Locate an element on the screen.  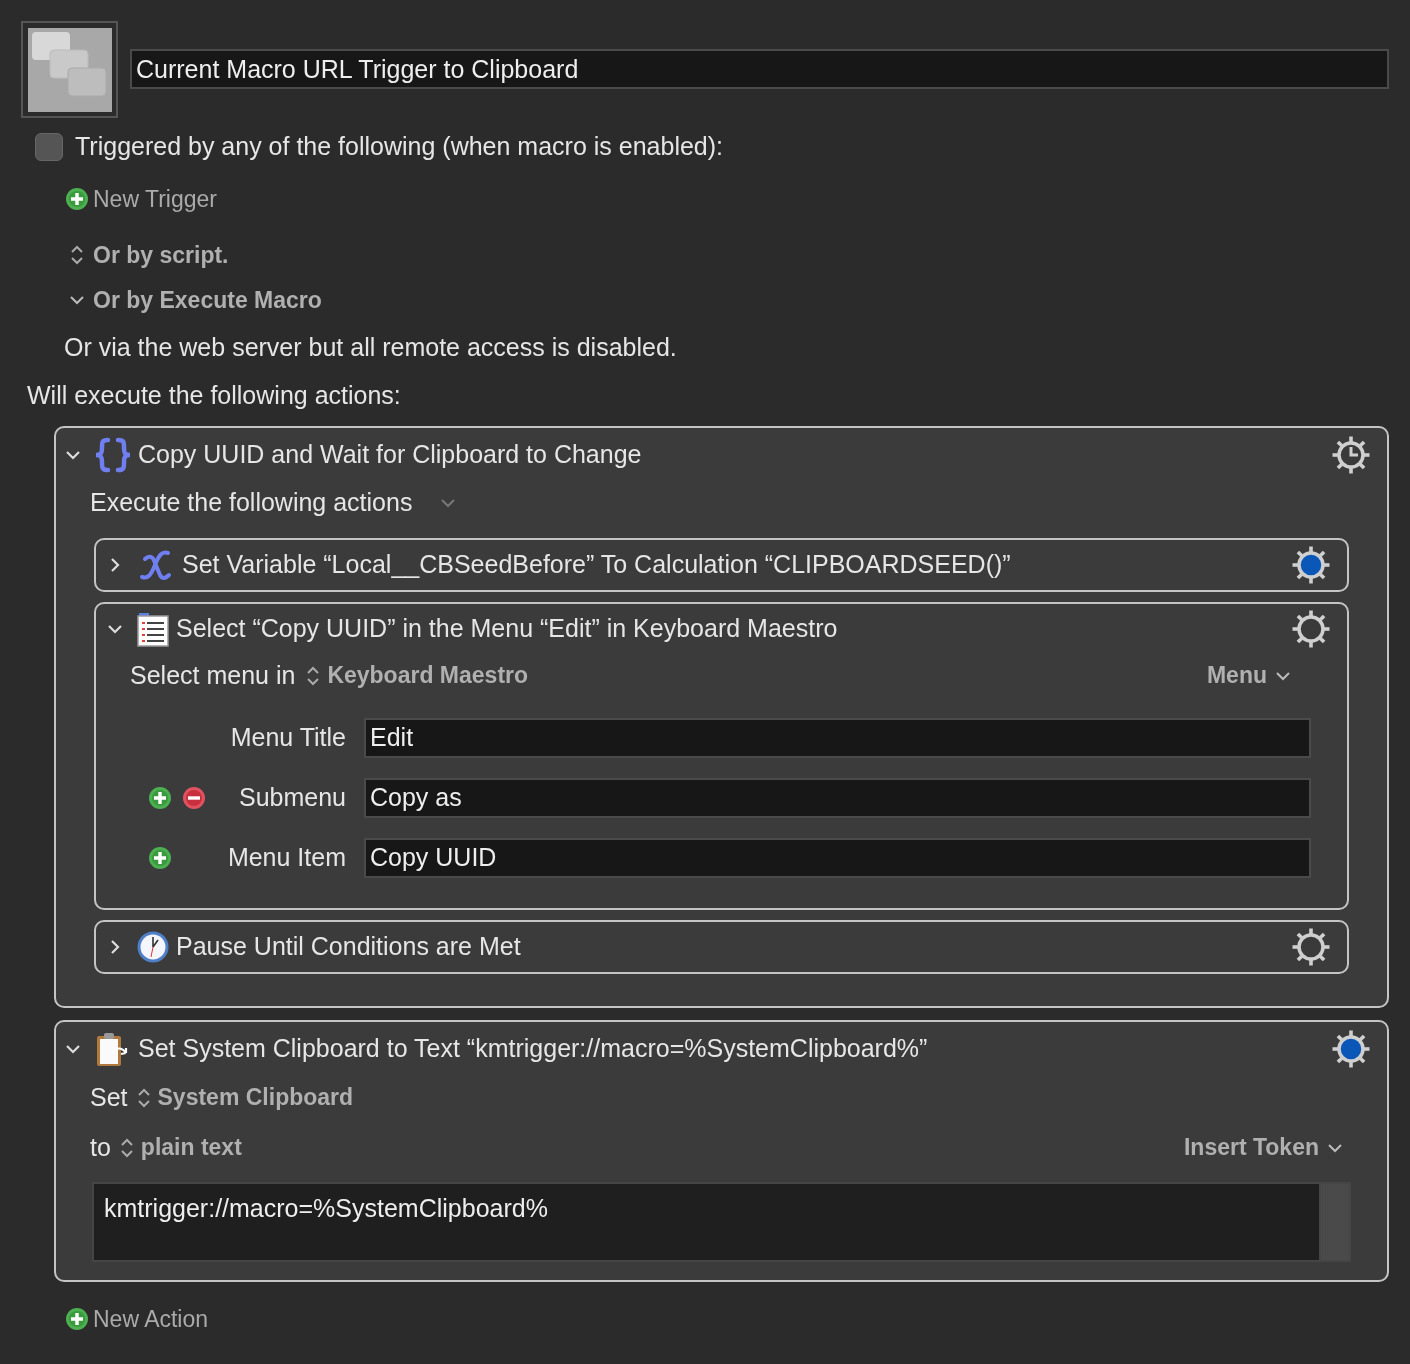
action-title: Set Variable “Local__CBSeedBefore” To Calculation “CLIPBOARDSEED()” is located at coordinates (597, 564).